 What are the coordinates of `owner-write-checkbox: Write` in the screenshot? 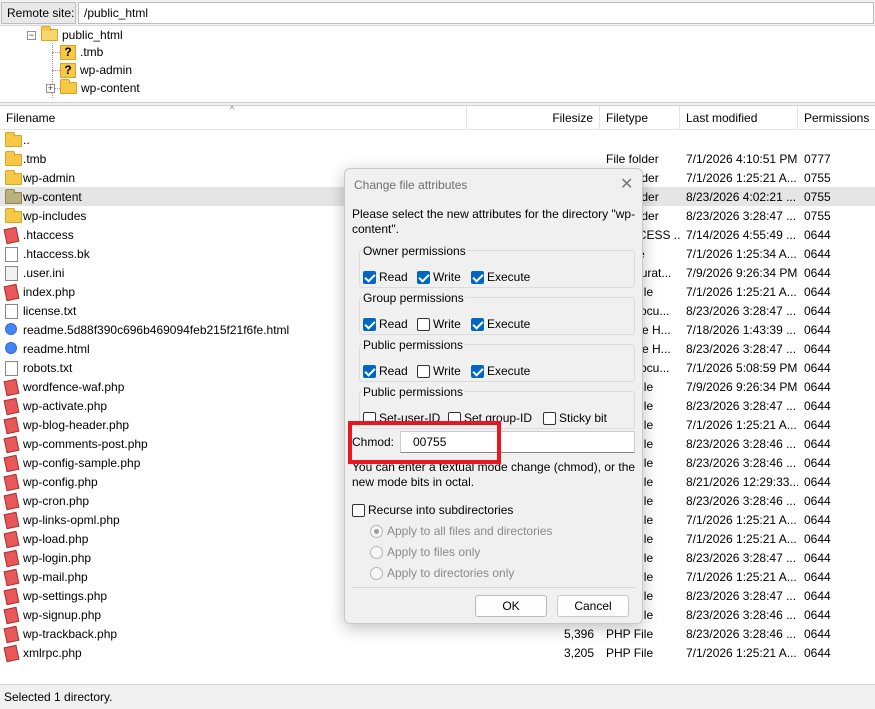 It's located at (439, 277).